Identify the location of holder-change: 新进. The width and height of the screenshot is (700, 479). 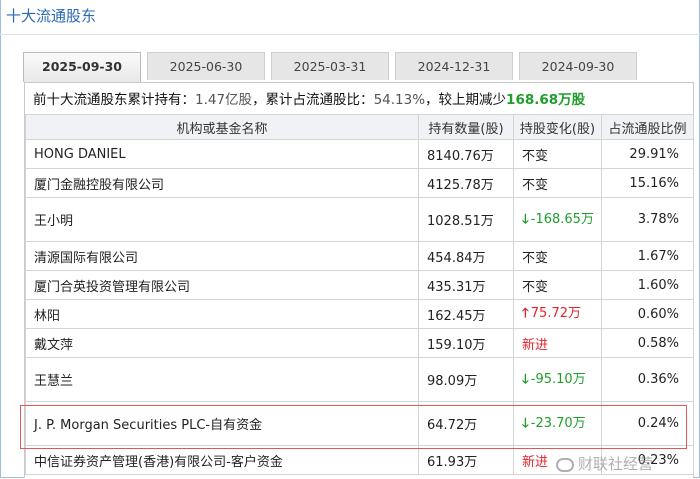
(557, 343).